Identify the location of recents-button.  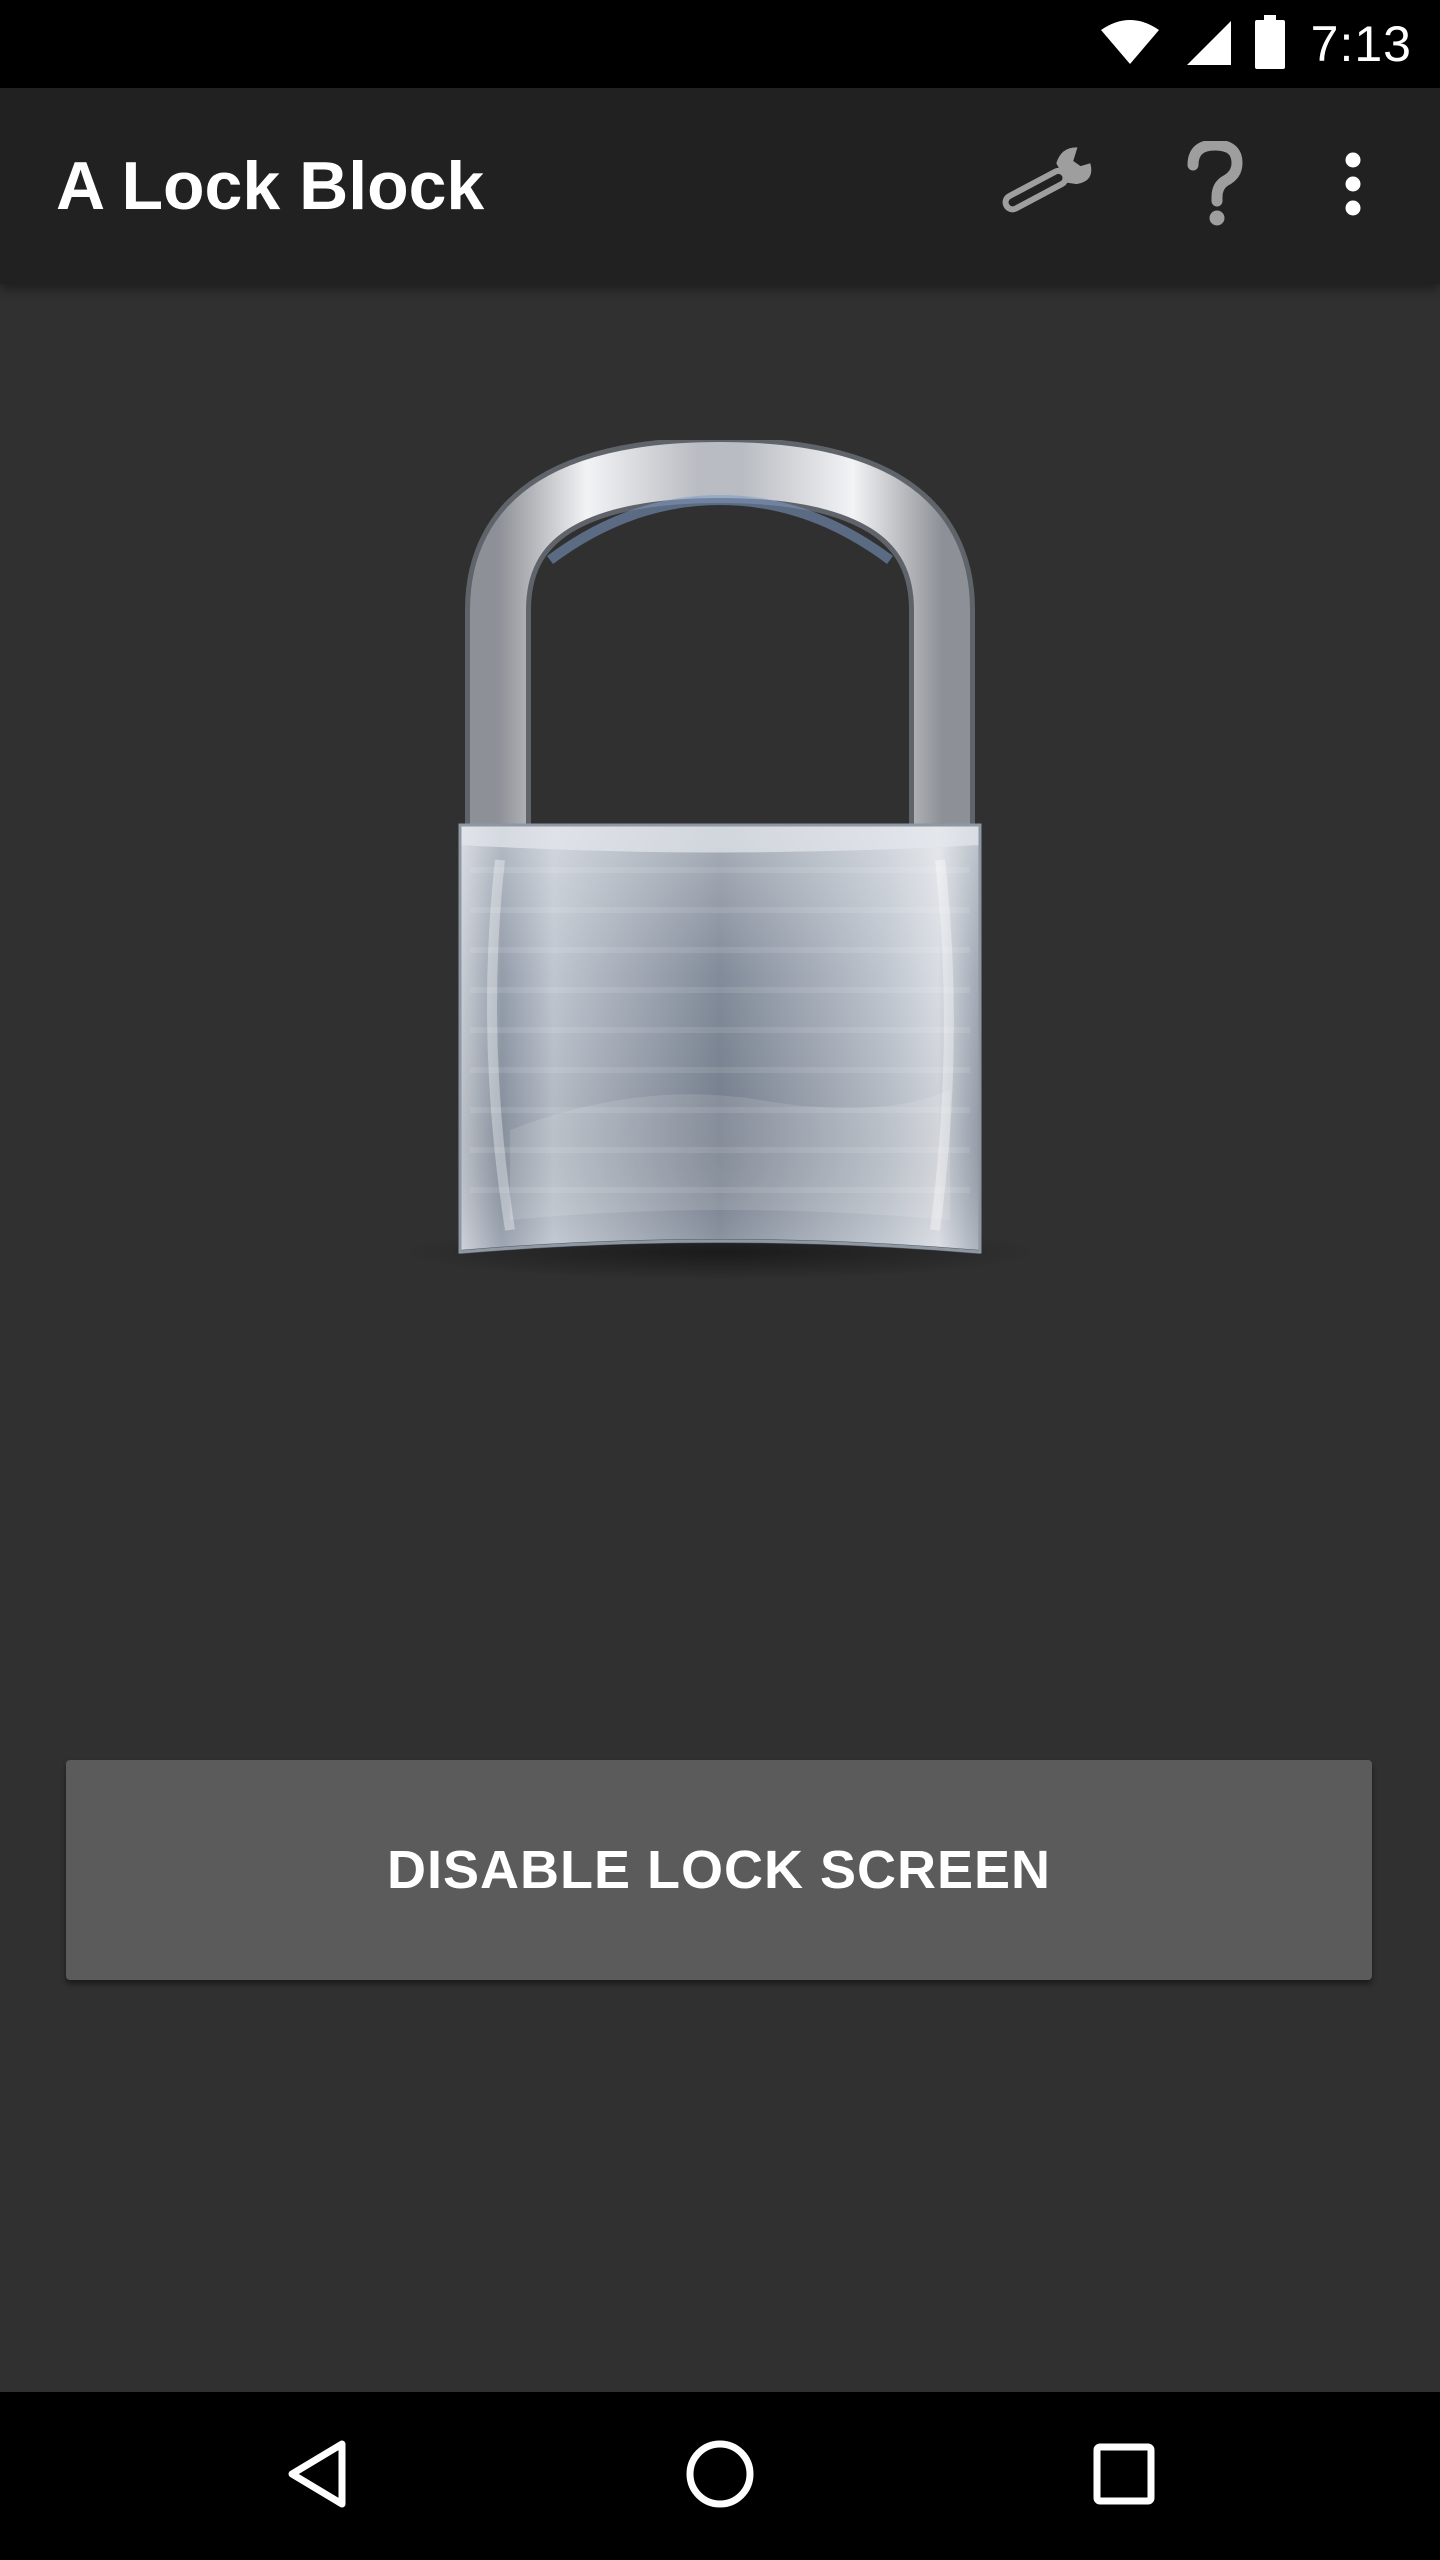
(1124, 2476).